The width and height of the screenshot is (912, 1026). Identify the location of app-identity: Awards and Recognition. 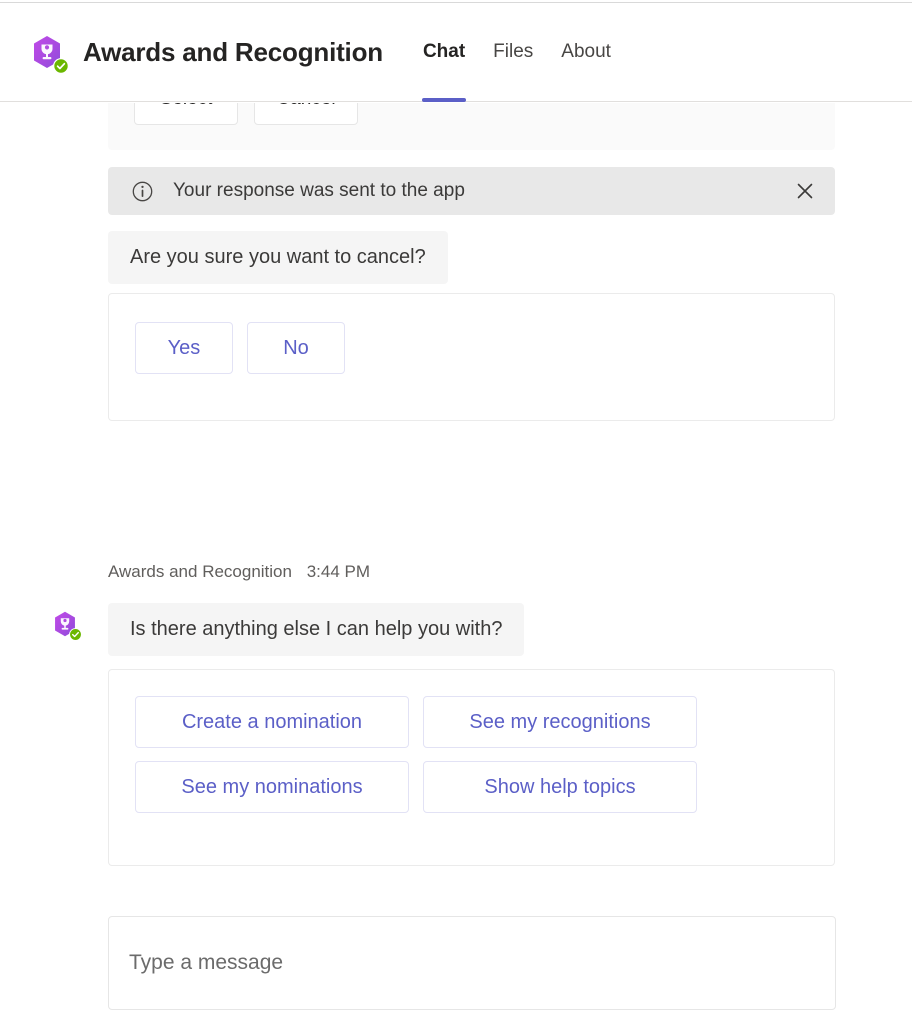
(206, 54).